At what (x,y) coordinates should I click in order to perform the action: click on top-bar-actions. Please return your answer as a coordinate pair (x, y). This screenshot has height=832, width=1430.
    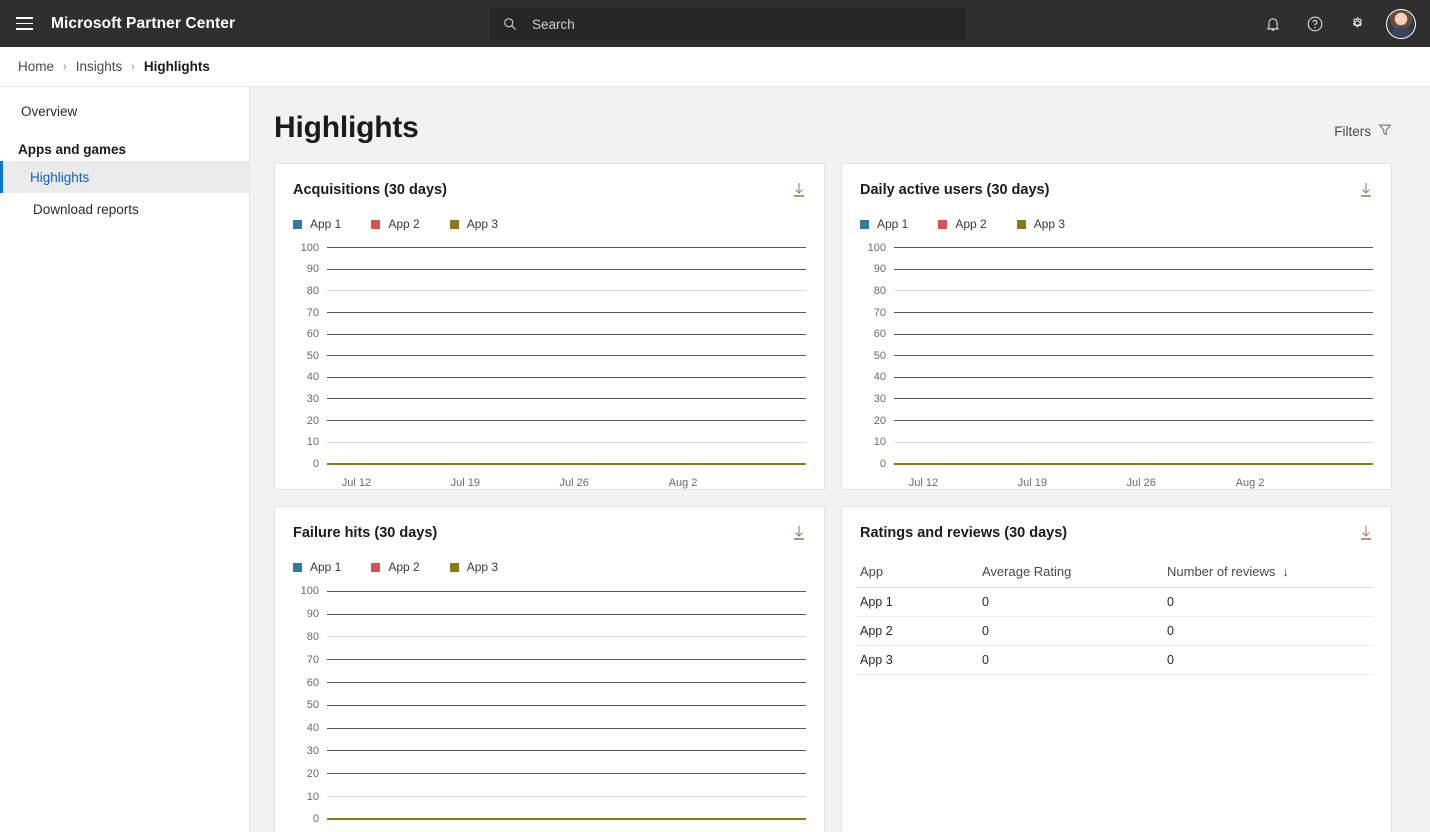
    Looking at the image, I should click on (1336, 23).